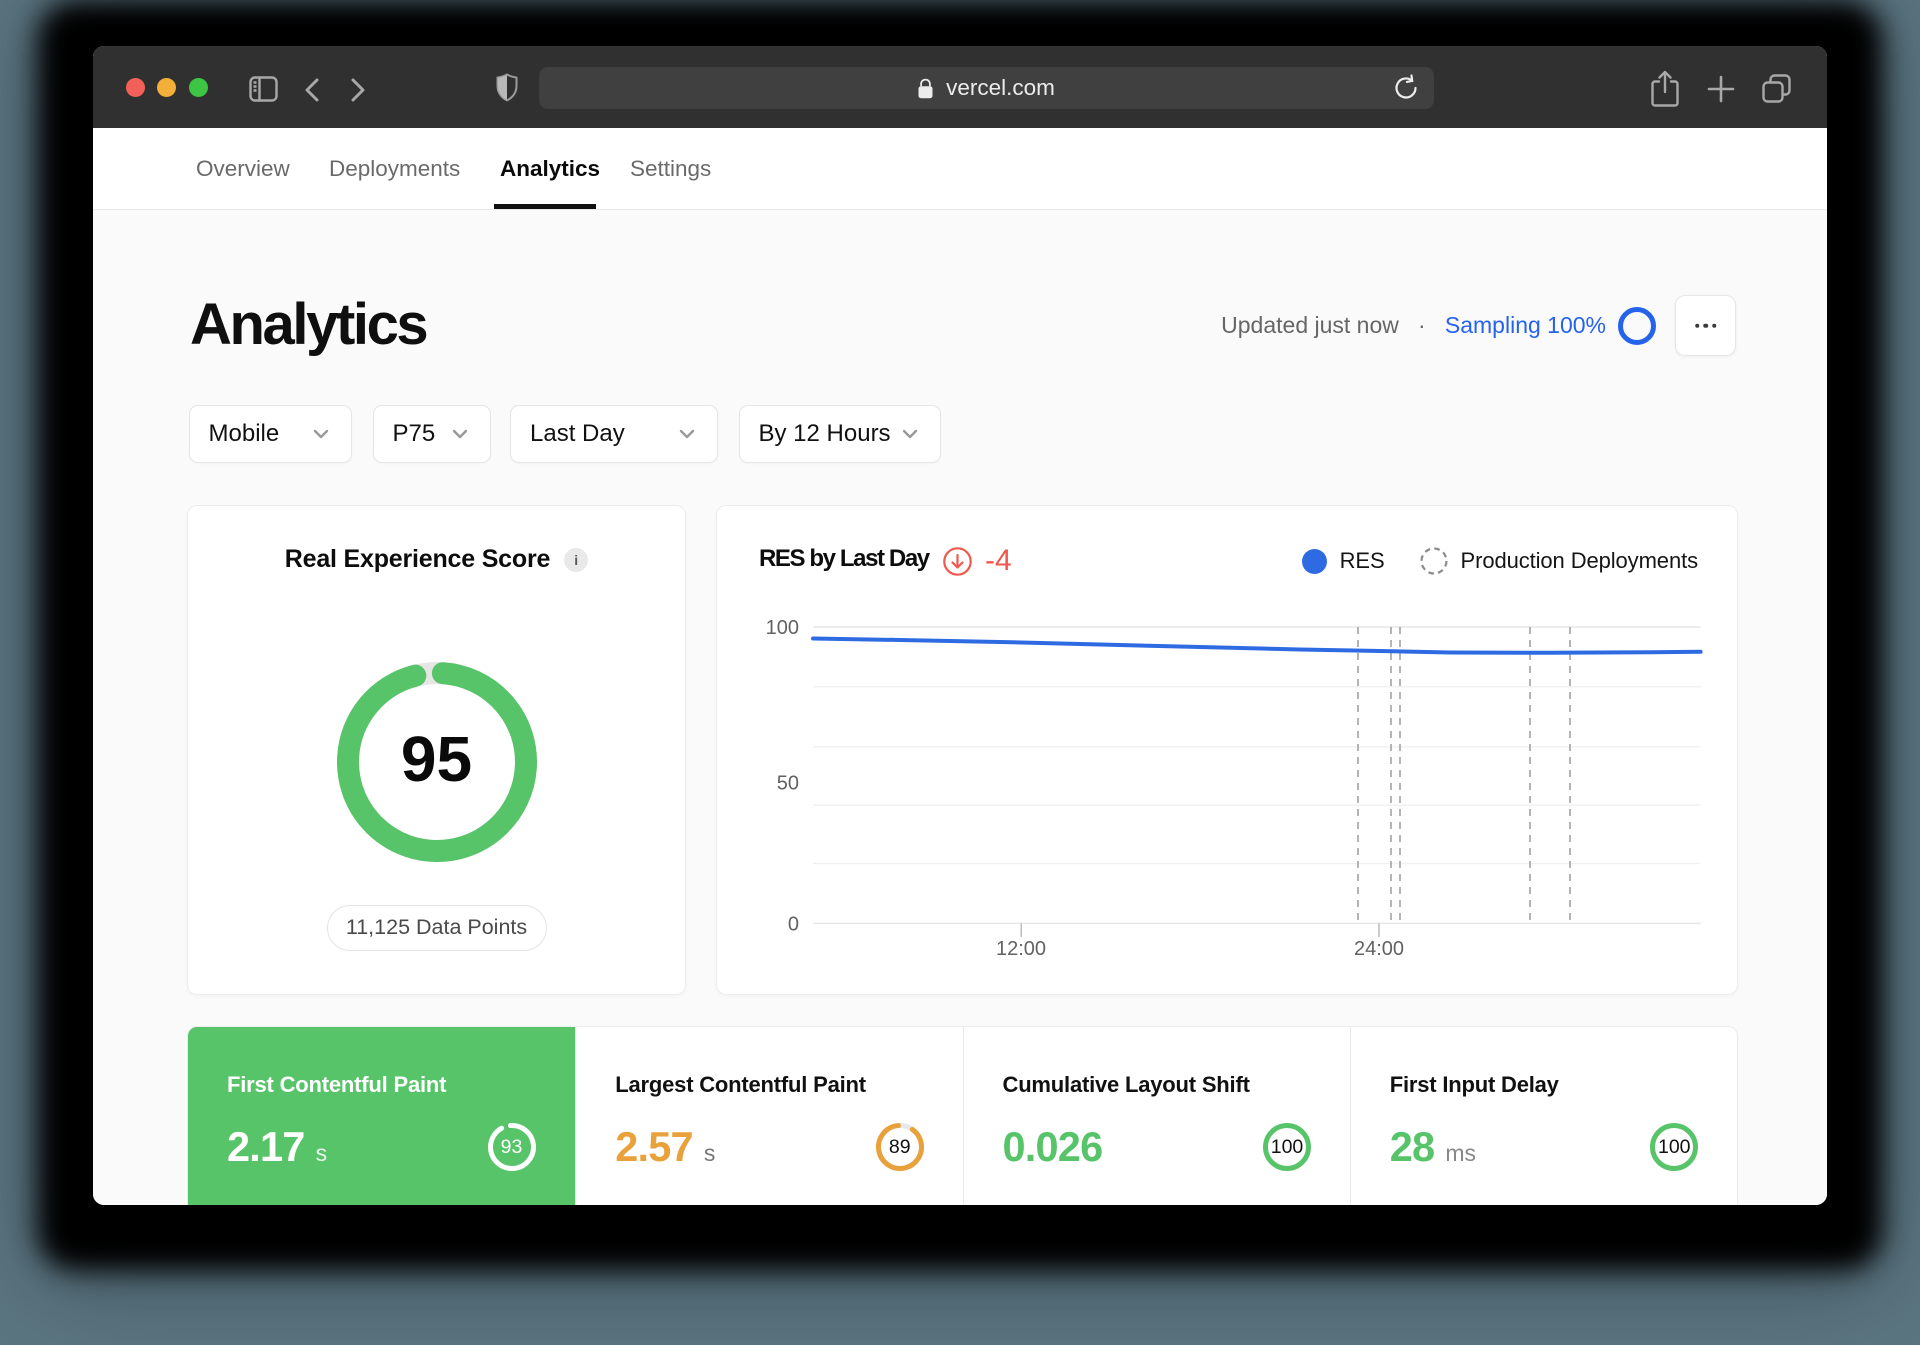 This screenshot has height=1345, width=1920. I want to click on svg-text: 100, so click(782, 628).